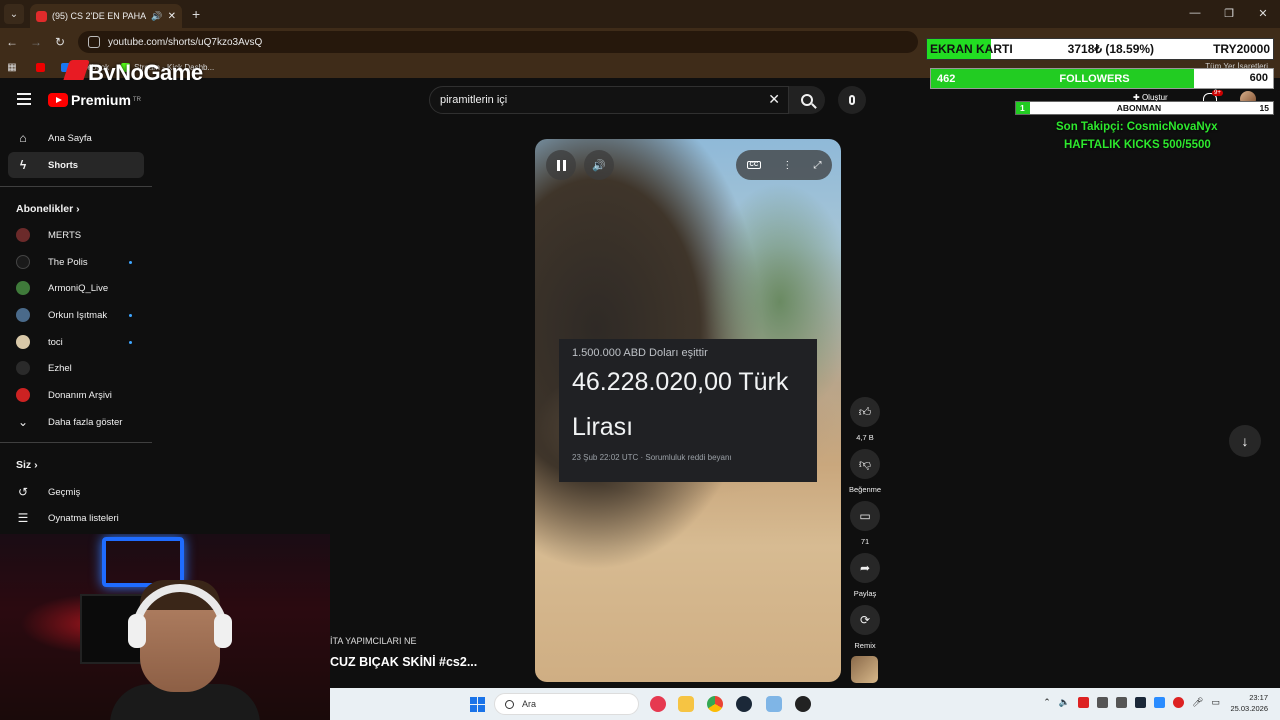  I want to click on divider, so click(76, 186).